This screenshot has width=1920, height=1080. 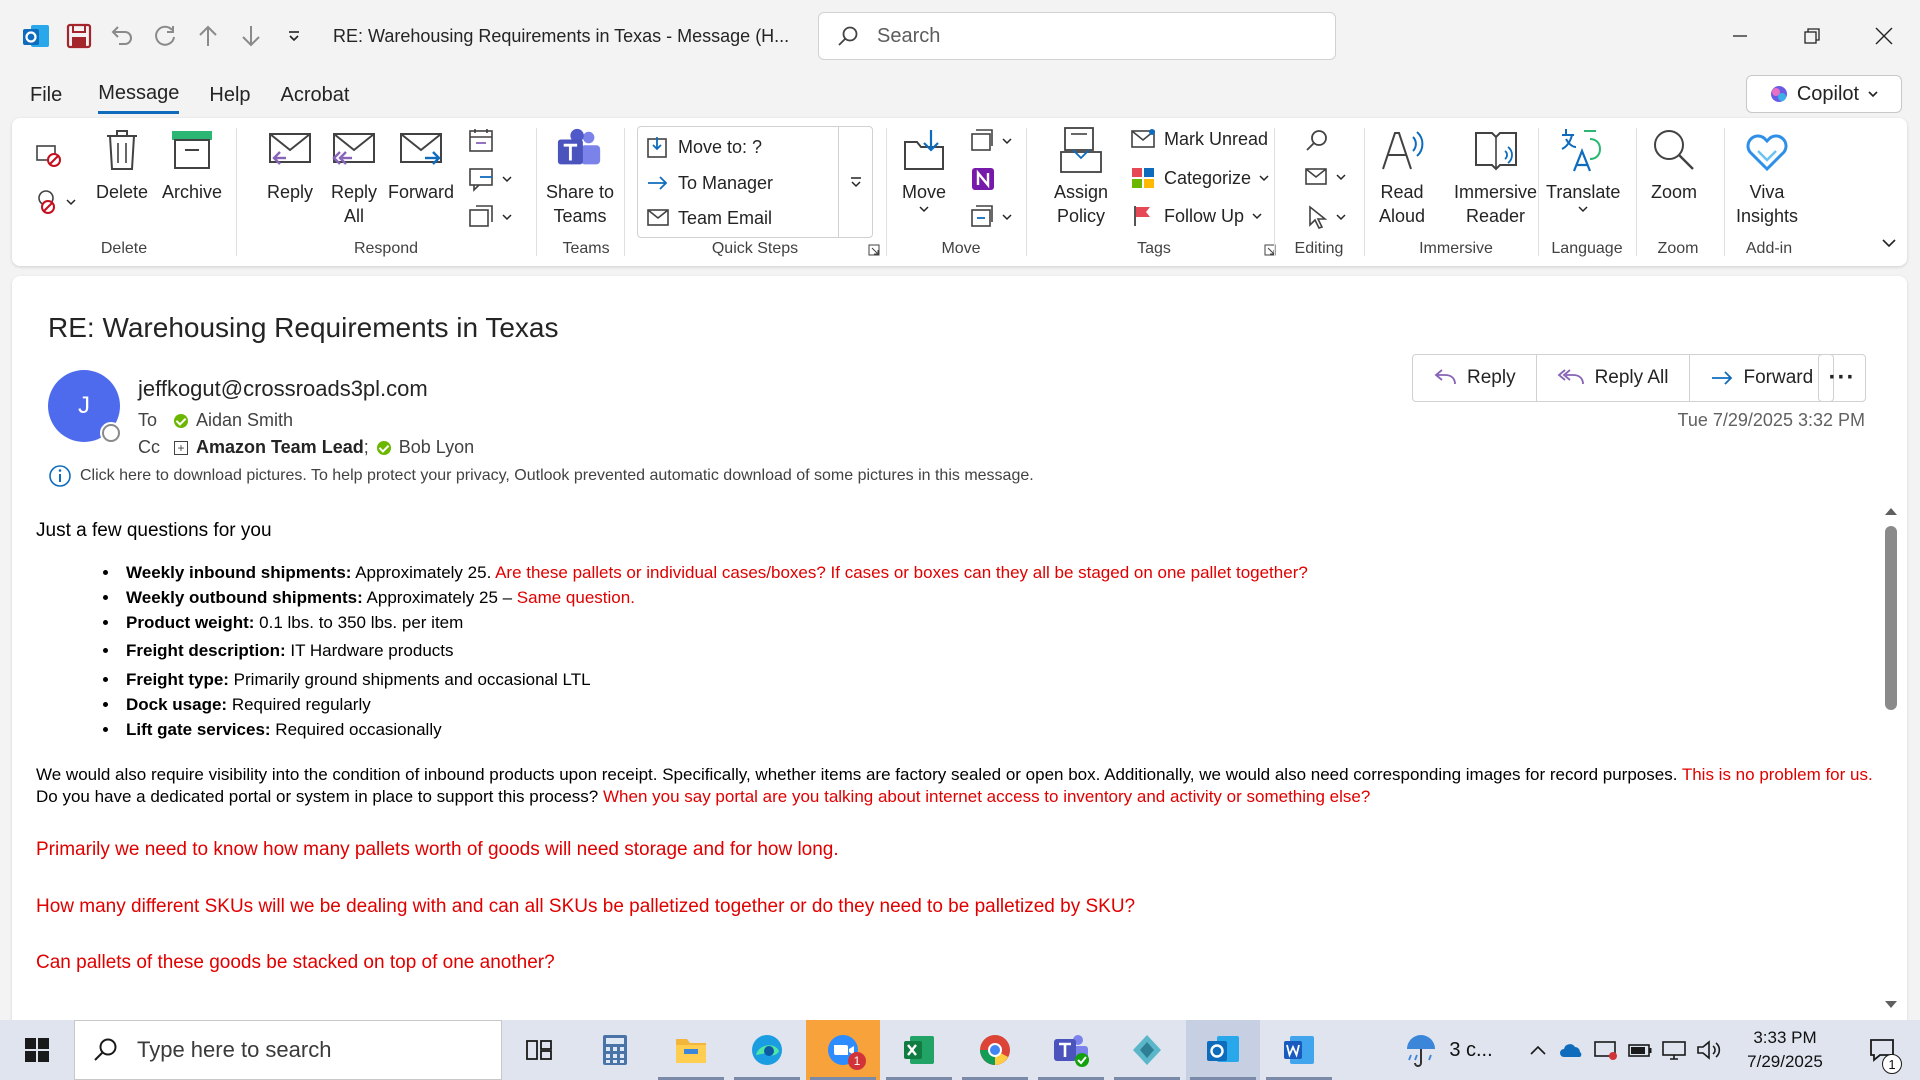 I want to click on close-button, so click(x=1884, y=36).